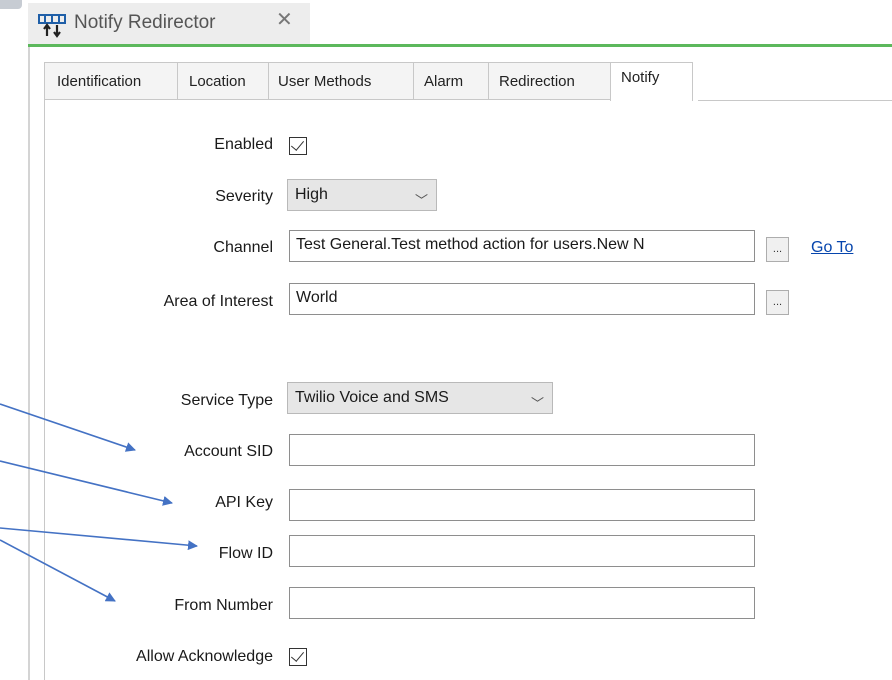  Describe the element at coordinates (86, 483) in the screenshot. I see `arrow-api-key` at that location.